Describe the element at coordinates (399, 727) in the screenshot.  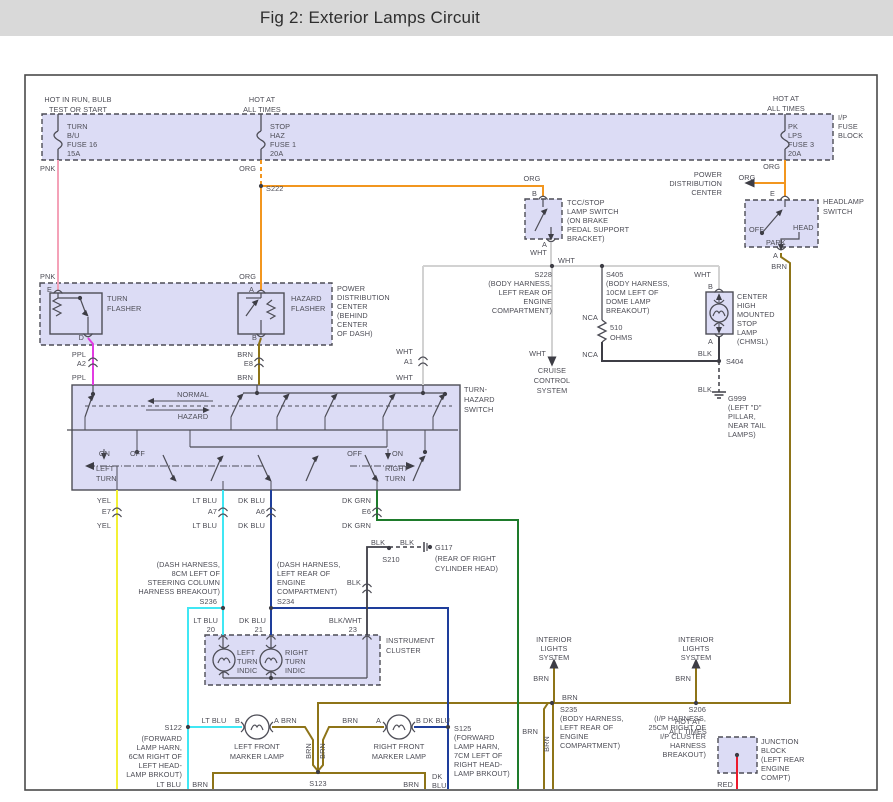
I see `bulb-filament-icon` at that location.